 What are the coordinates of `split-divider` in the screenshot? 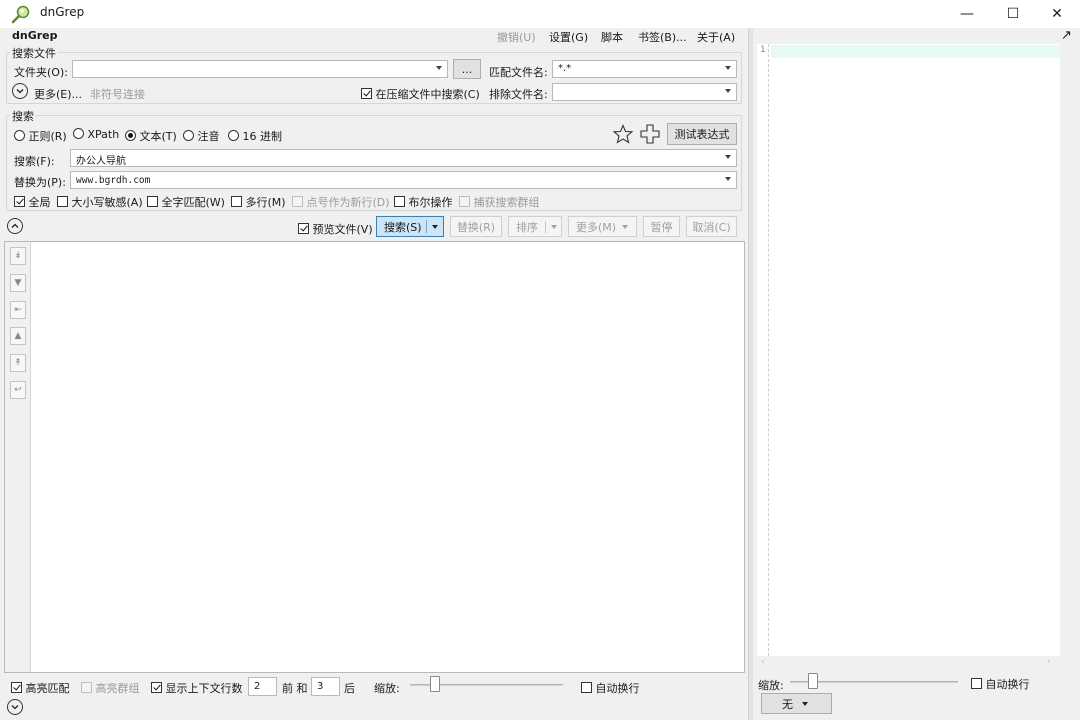 It's located at (545, 227).